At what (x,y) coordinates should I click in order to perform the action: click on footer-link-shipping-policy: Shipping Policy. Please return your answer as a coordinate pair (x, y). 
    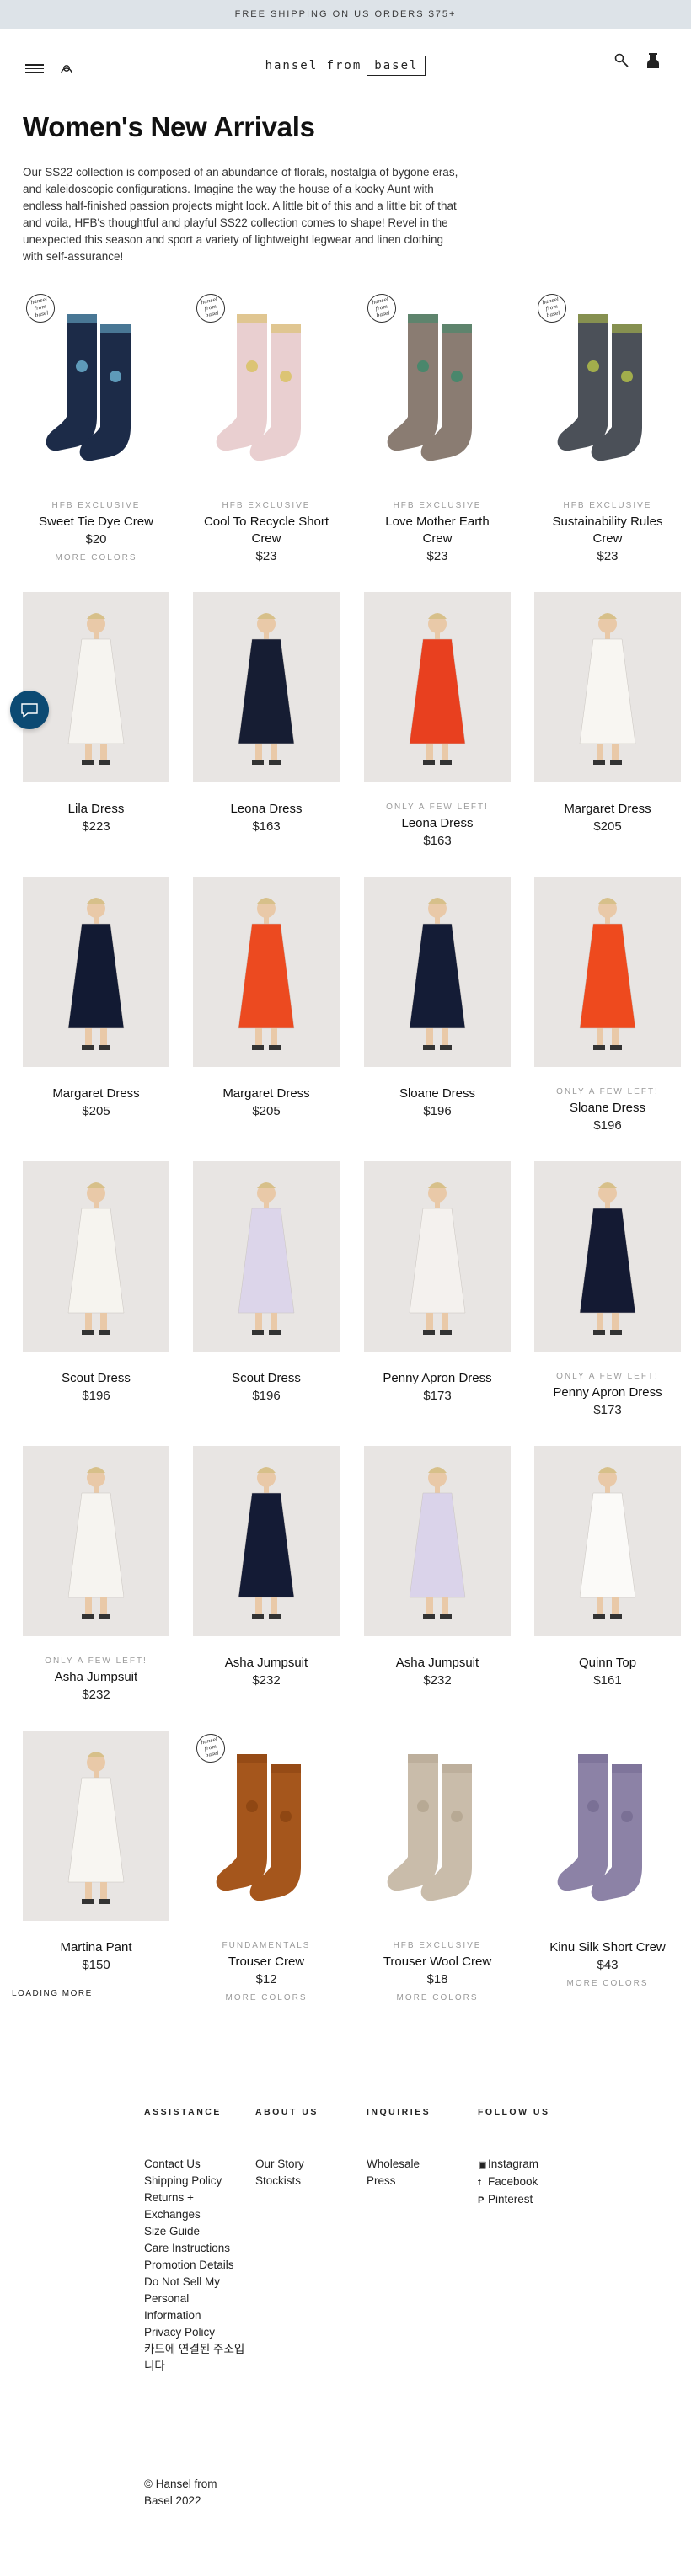
    Looking at the image, I should click on (194, 2181).